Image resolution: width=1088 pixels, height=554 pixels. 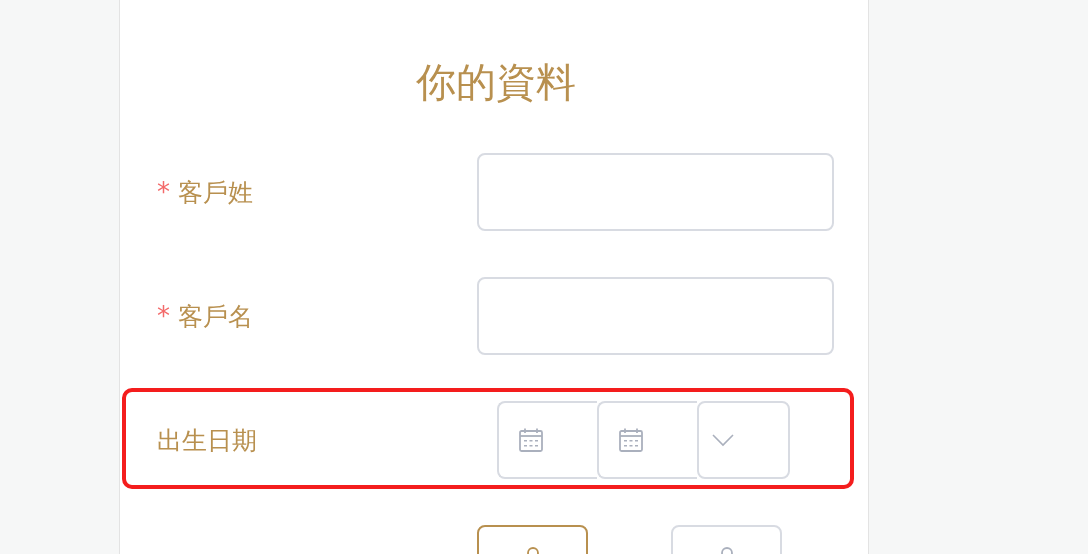 I want to click on chevron-down-icon, so click(x=723, y=440).